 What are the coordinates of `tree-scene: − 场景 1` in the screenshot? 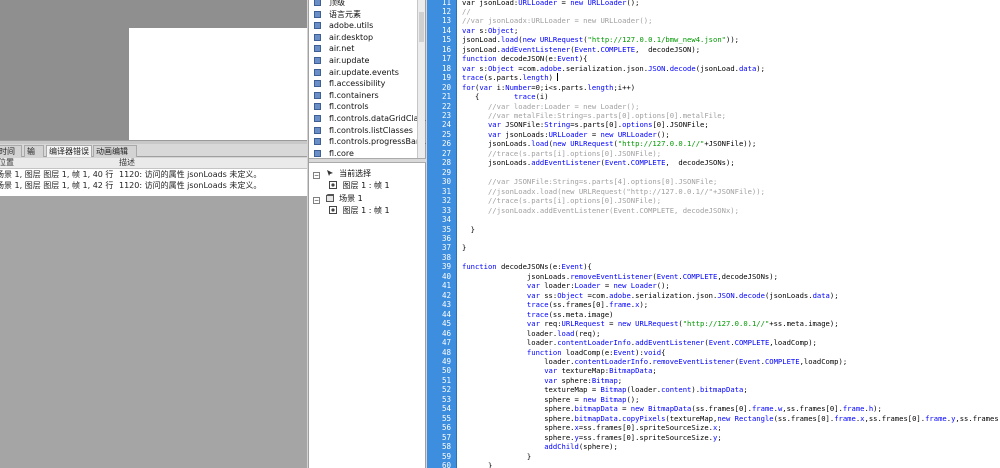 It's located at (338, 198).